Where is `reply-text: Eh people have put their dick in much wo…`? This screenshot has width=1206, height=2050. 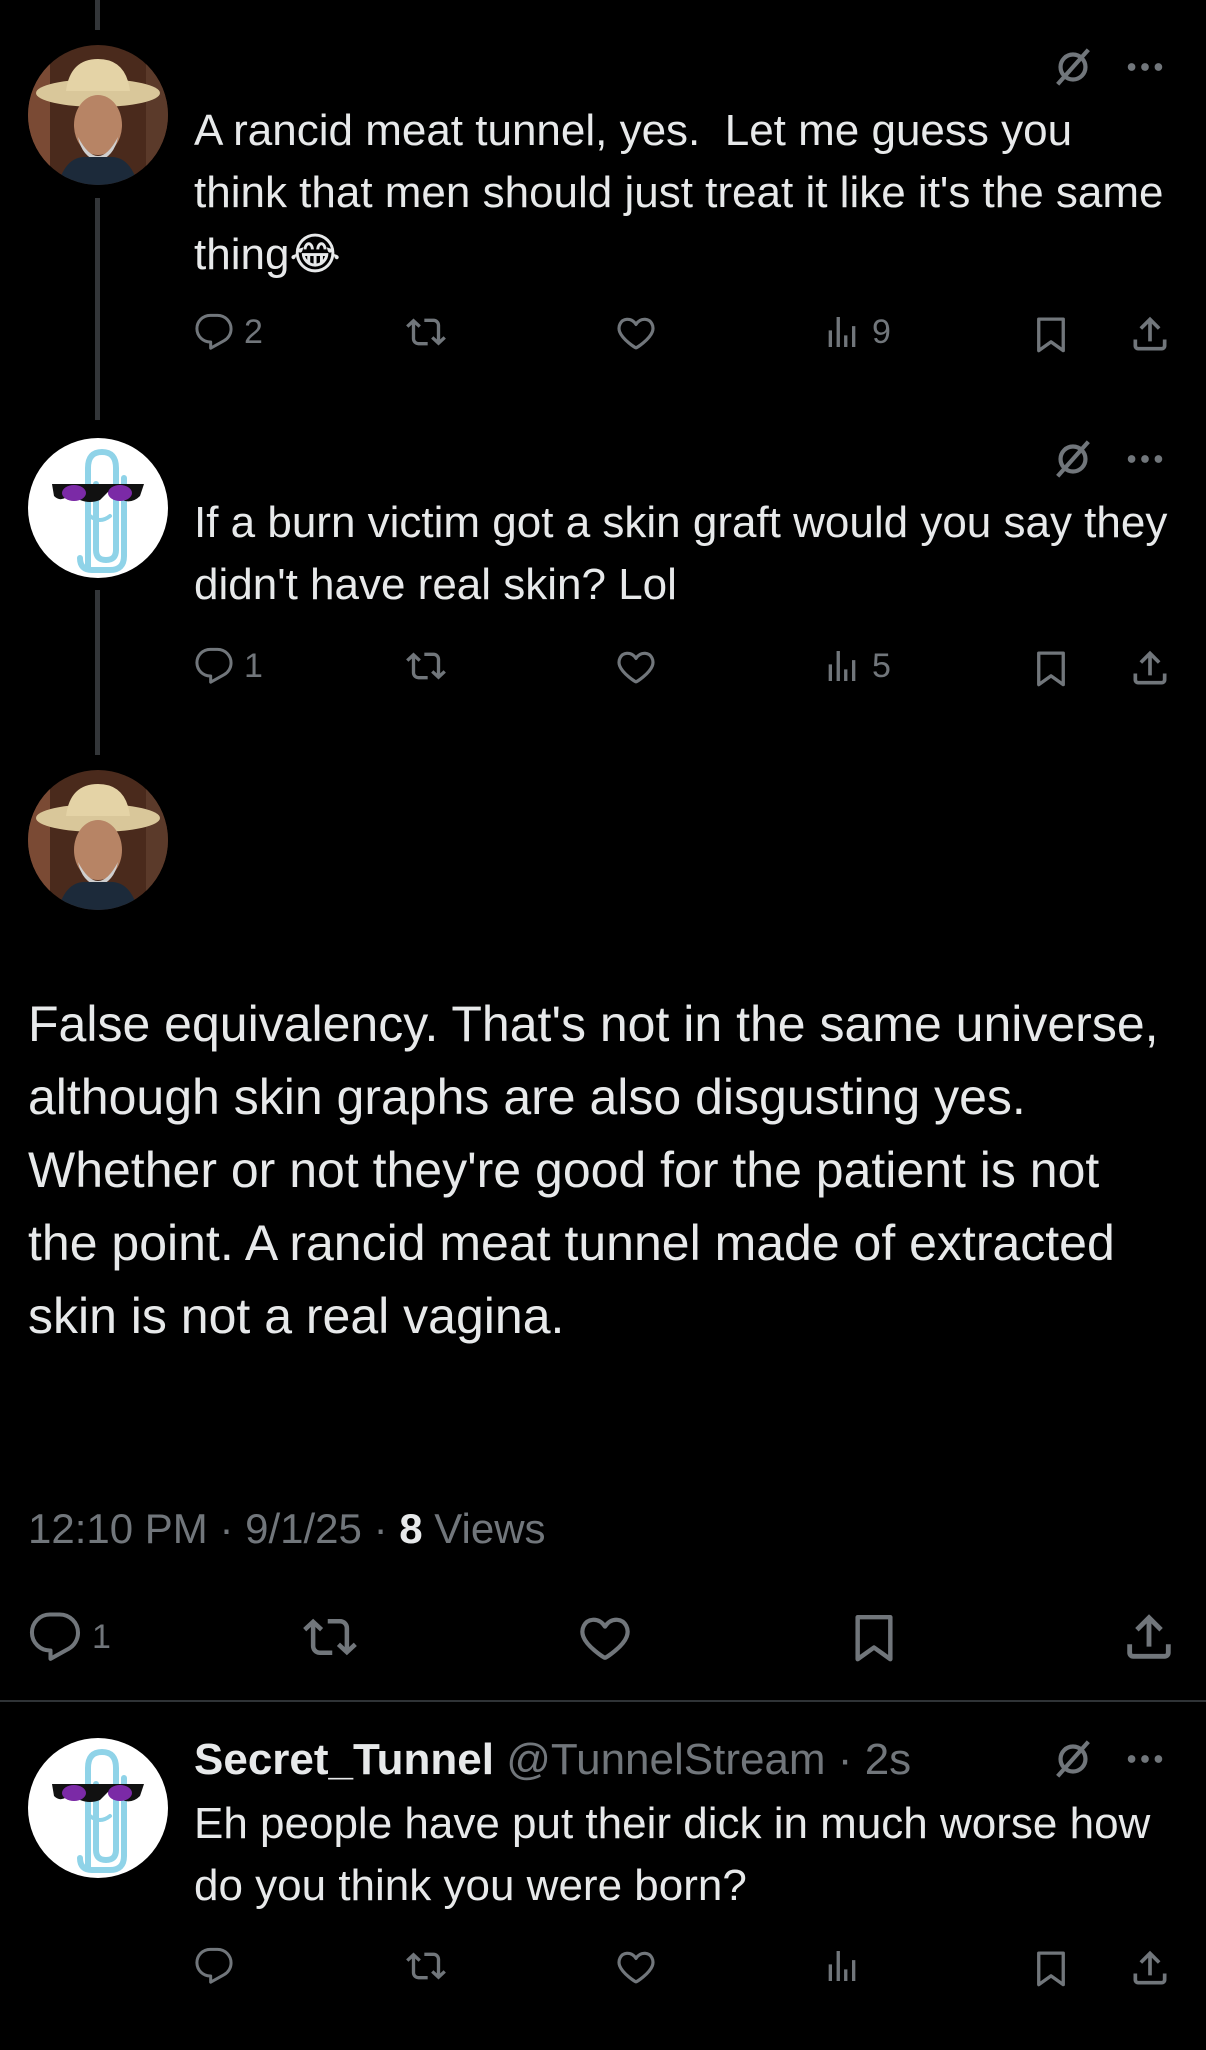 reply-text: Eh people have put their dick in much wo… is located at coordinates (678, 1854).